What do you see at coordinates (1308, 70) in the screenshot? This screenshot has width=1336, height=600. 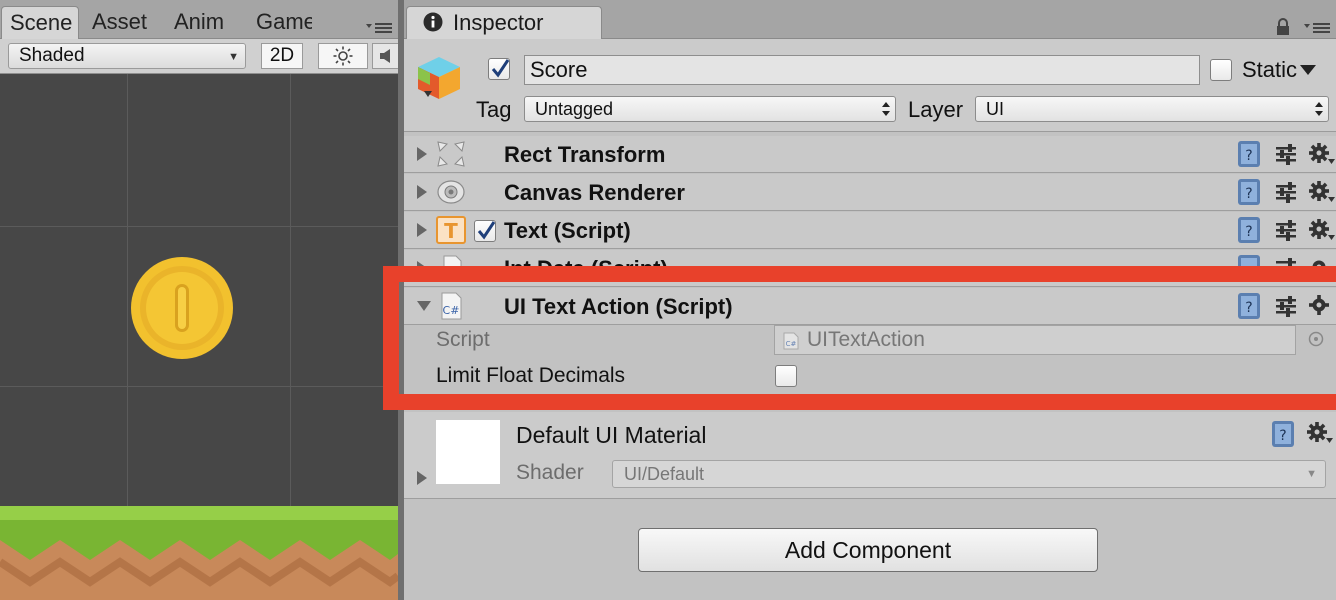 I see `static-dropdown-caret-icon` at bounding box center [1308, 70].